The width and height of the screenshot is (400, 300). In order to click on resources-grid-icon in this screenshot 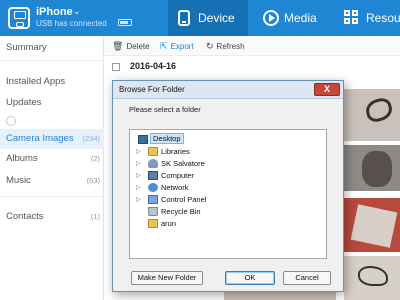, I will do `click(352, 18)`.